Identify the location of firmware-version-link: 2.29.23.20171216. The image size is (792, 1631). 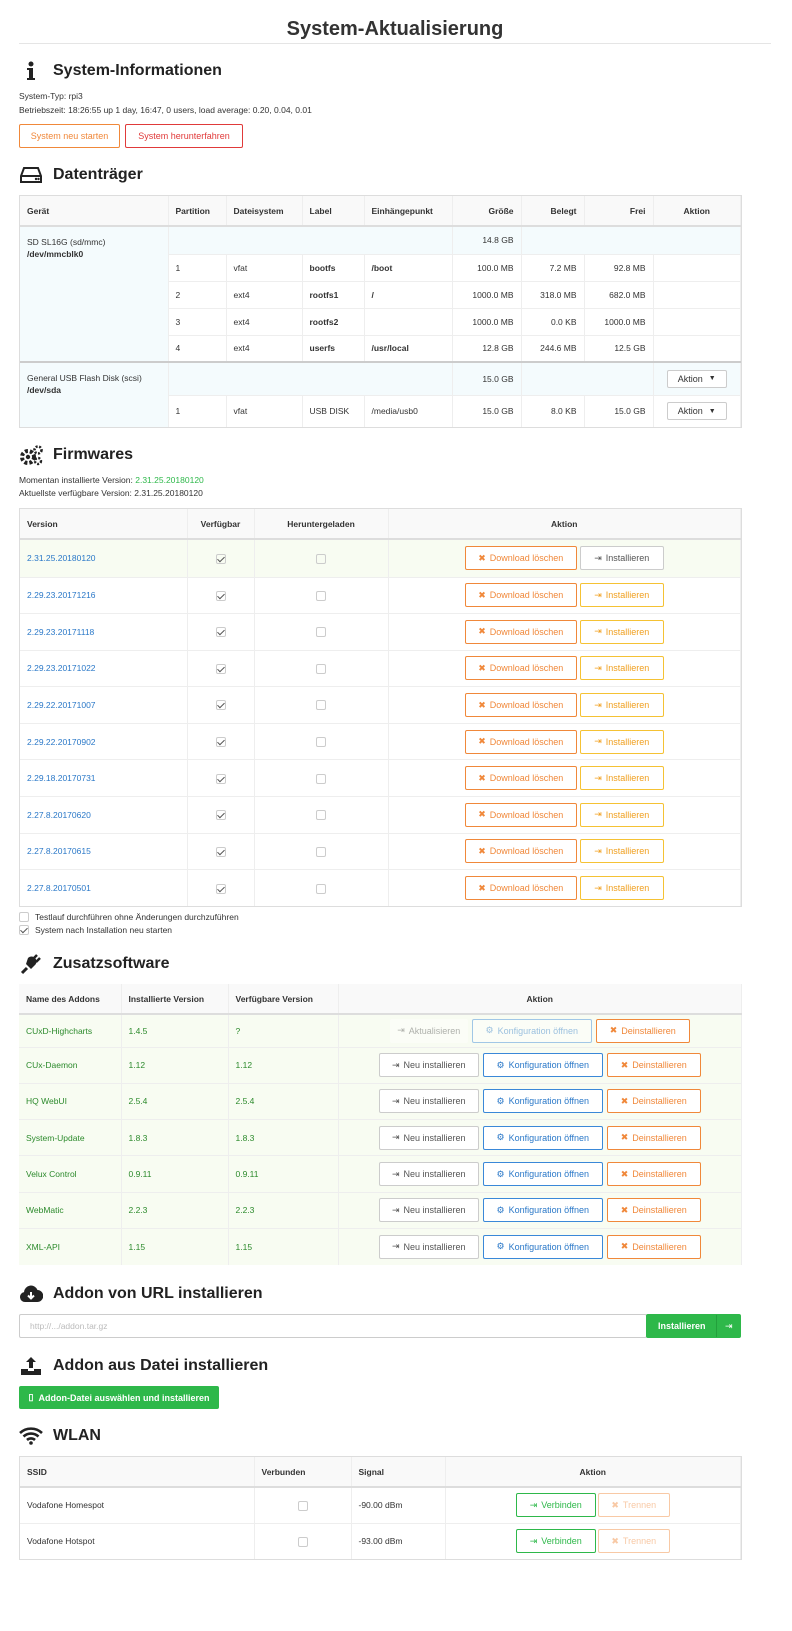
(61, 595).